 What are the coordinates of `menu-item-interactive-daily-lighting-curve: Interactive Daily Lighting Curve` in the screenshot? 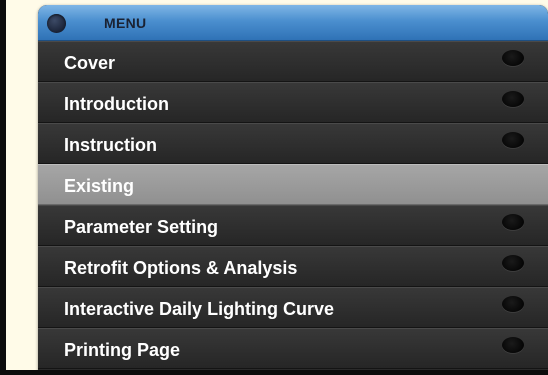 It's located at (293, 307).